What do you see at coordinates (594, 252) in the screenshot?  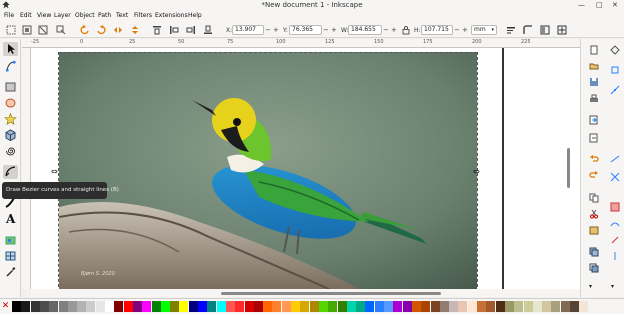 I see `duplicate-icon` at bounding box center [594, 252].